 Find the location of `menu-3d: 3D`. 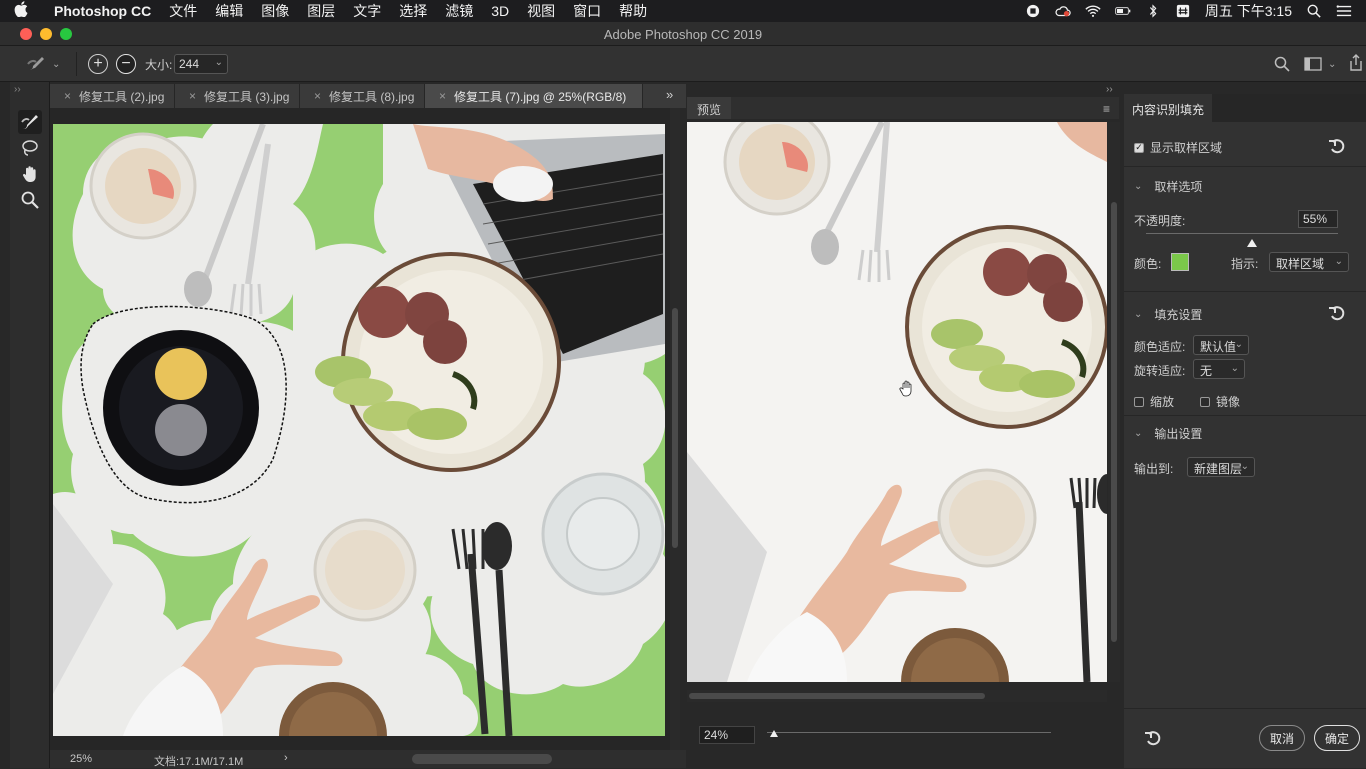

menu-3d: 3D is located at coordinates (500, 11).